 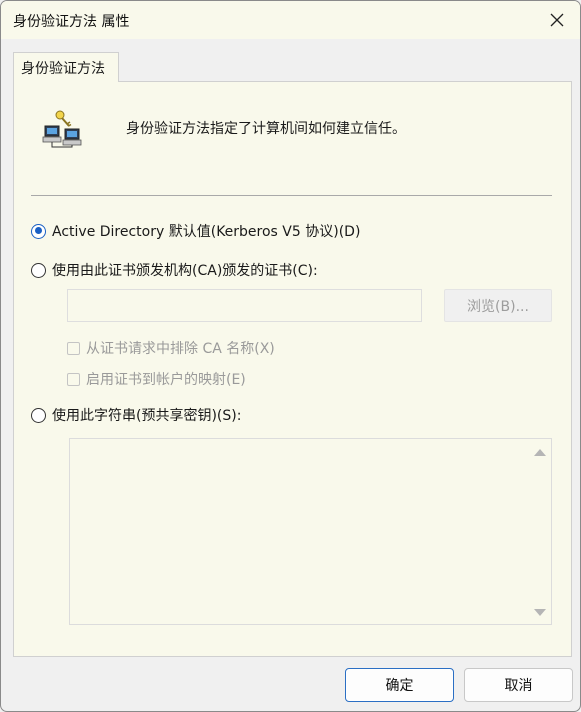 What do you see at coordinates (63, 69) in the screenshot?
I see `tab-label: 身份验证方法` at bounding box center [63, 69].